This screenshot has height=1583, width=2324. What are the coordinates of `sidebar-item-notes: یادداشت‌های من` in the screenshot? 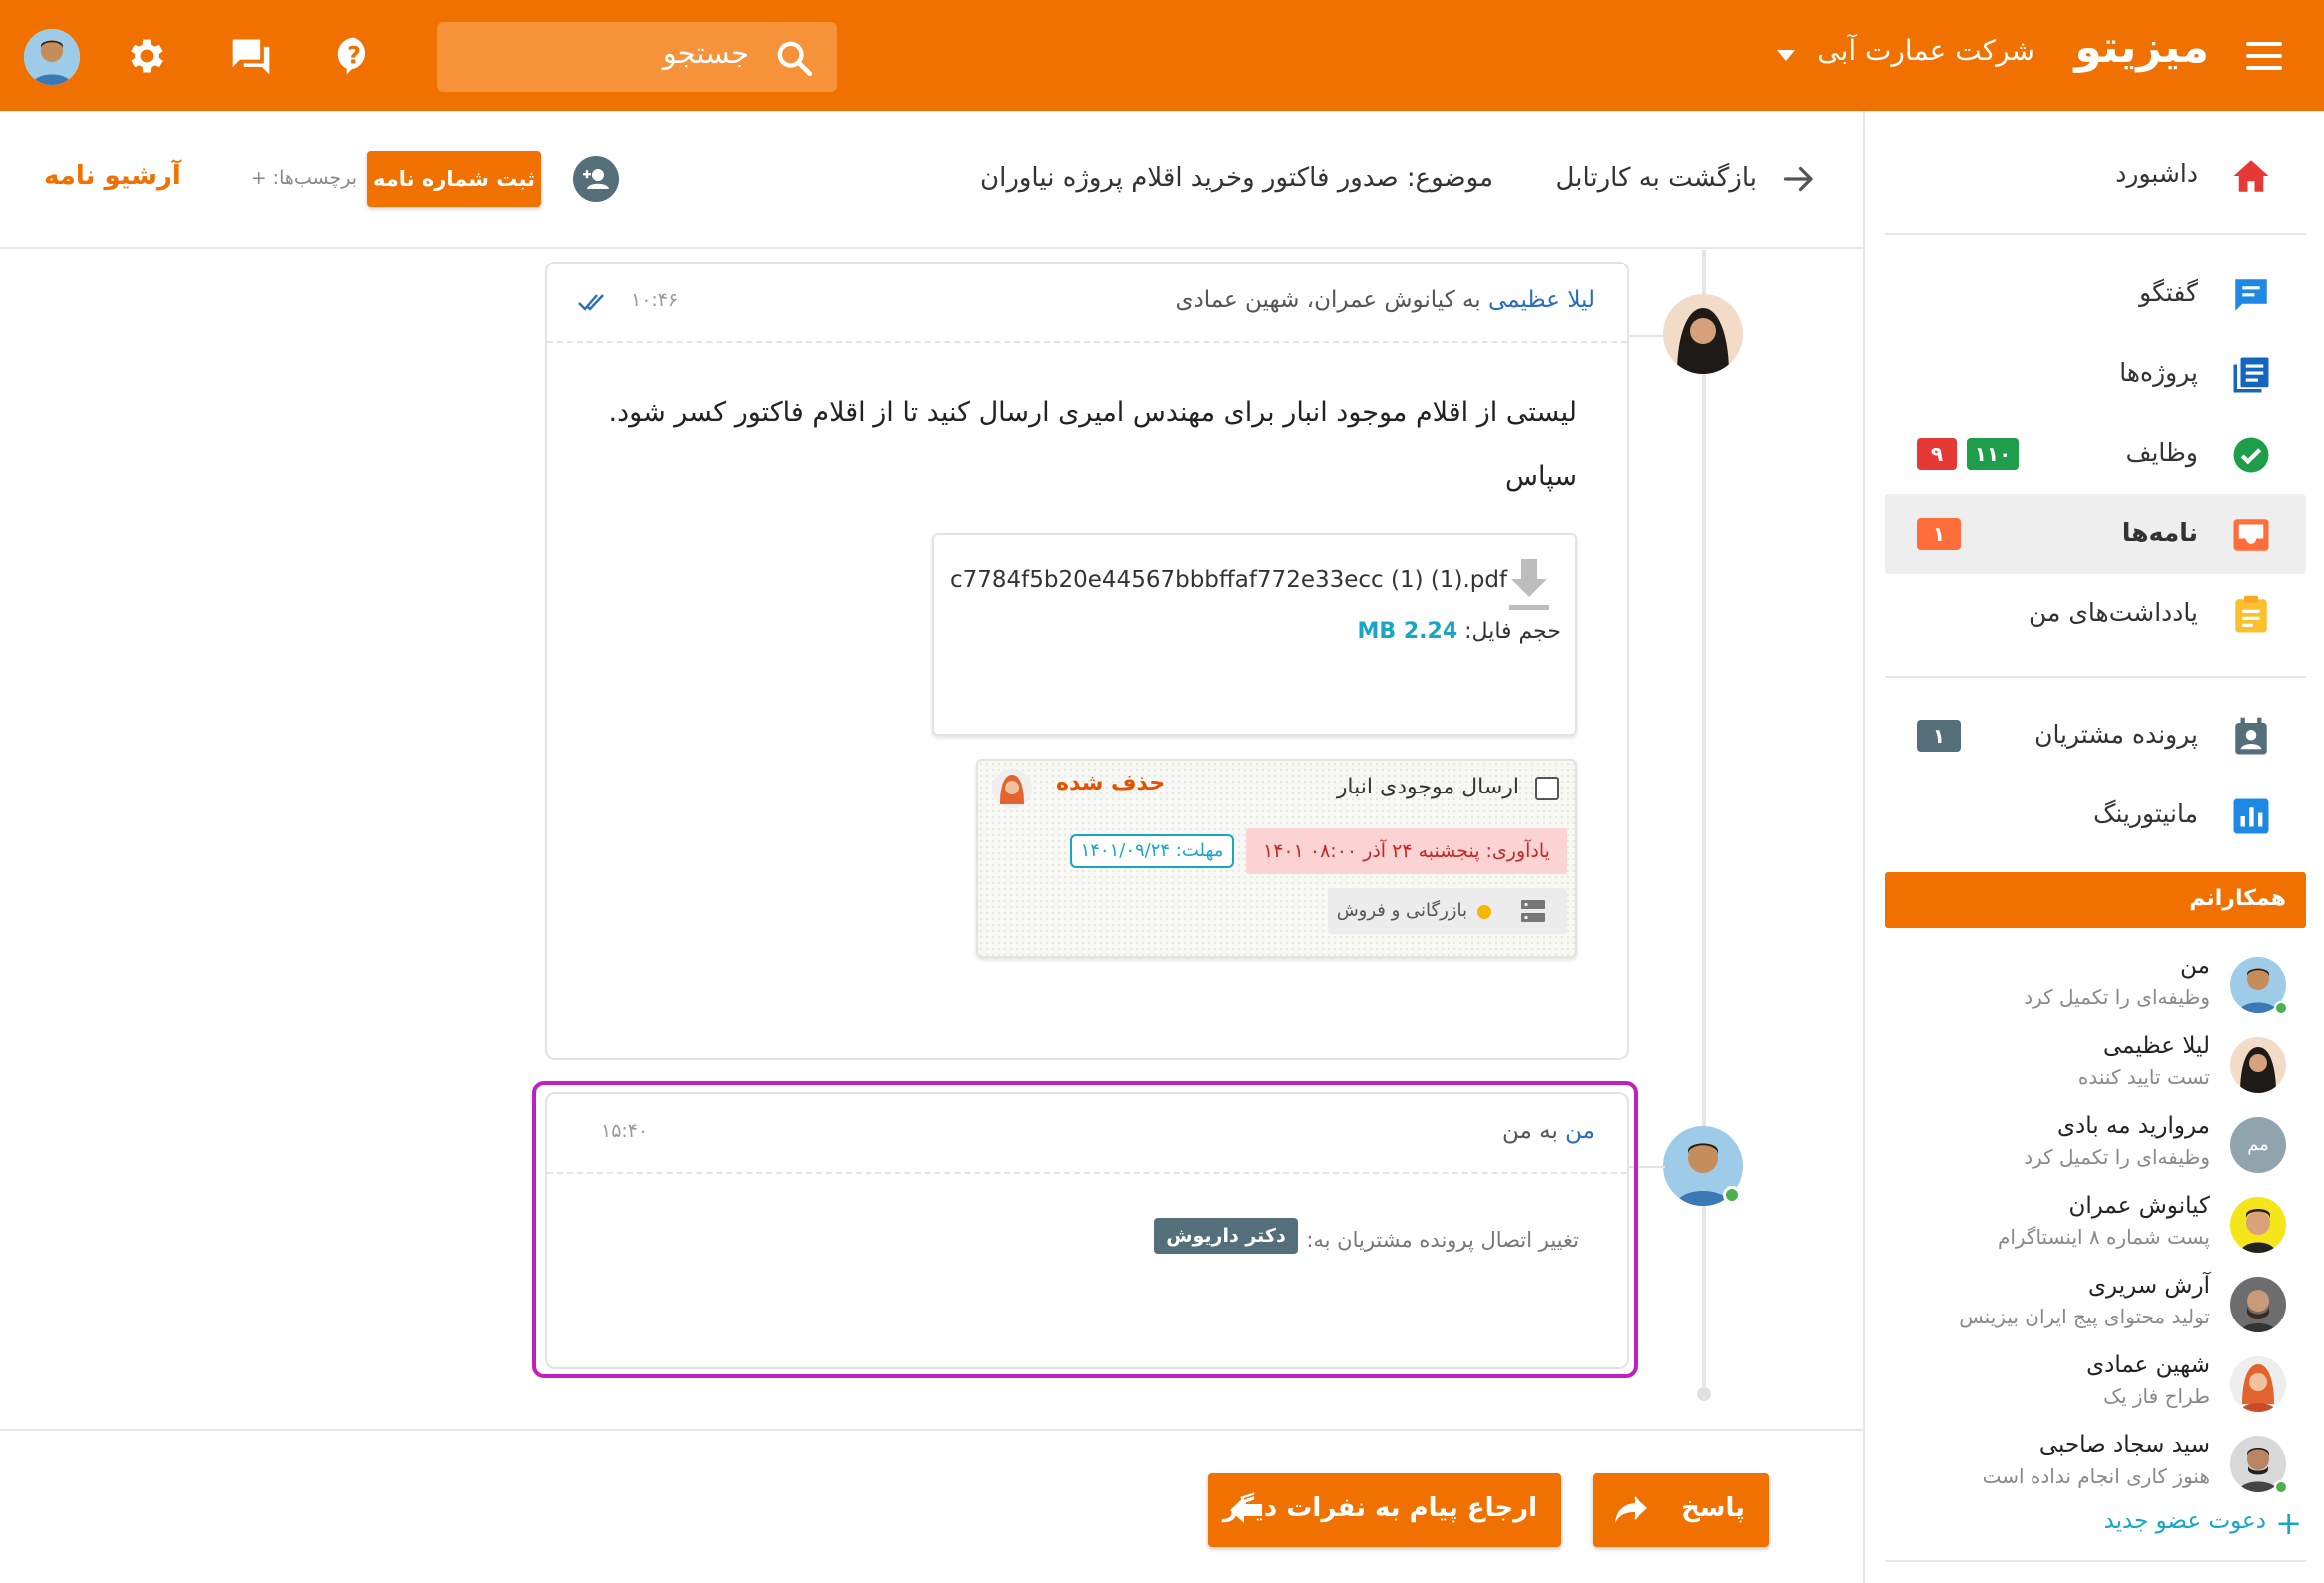 It's located at (2095, 614).